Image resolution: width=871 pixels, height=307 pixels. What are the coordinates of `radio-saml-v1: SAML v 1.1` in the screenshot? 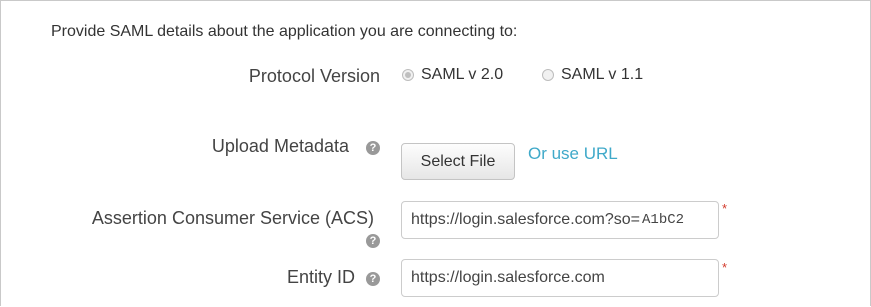 It's located at (592, 75).